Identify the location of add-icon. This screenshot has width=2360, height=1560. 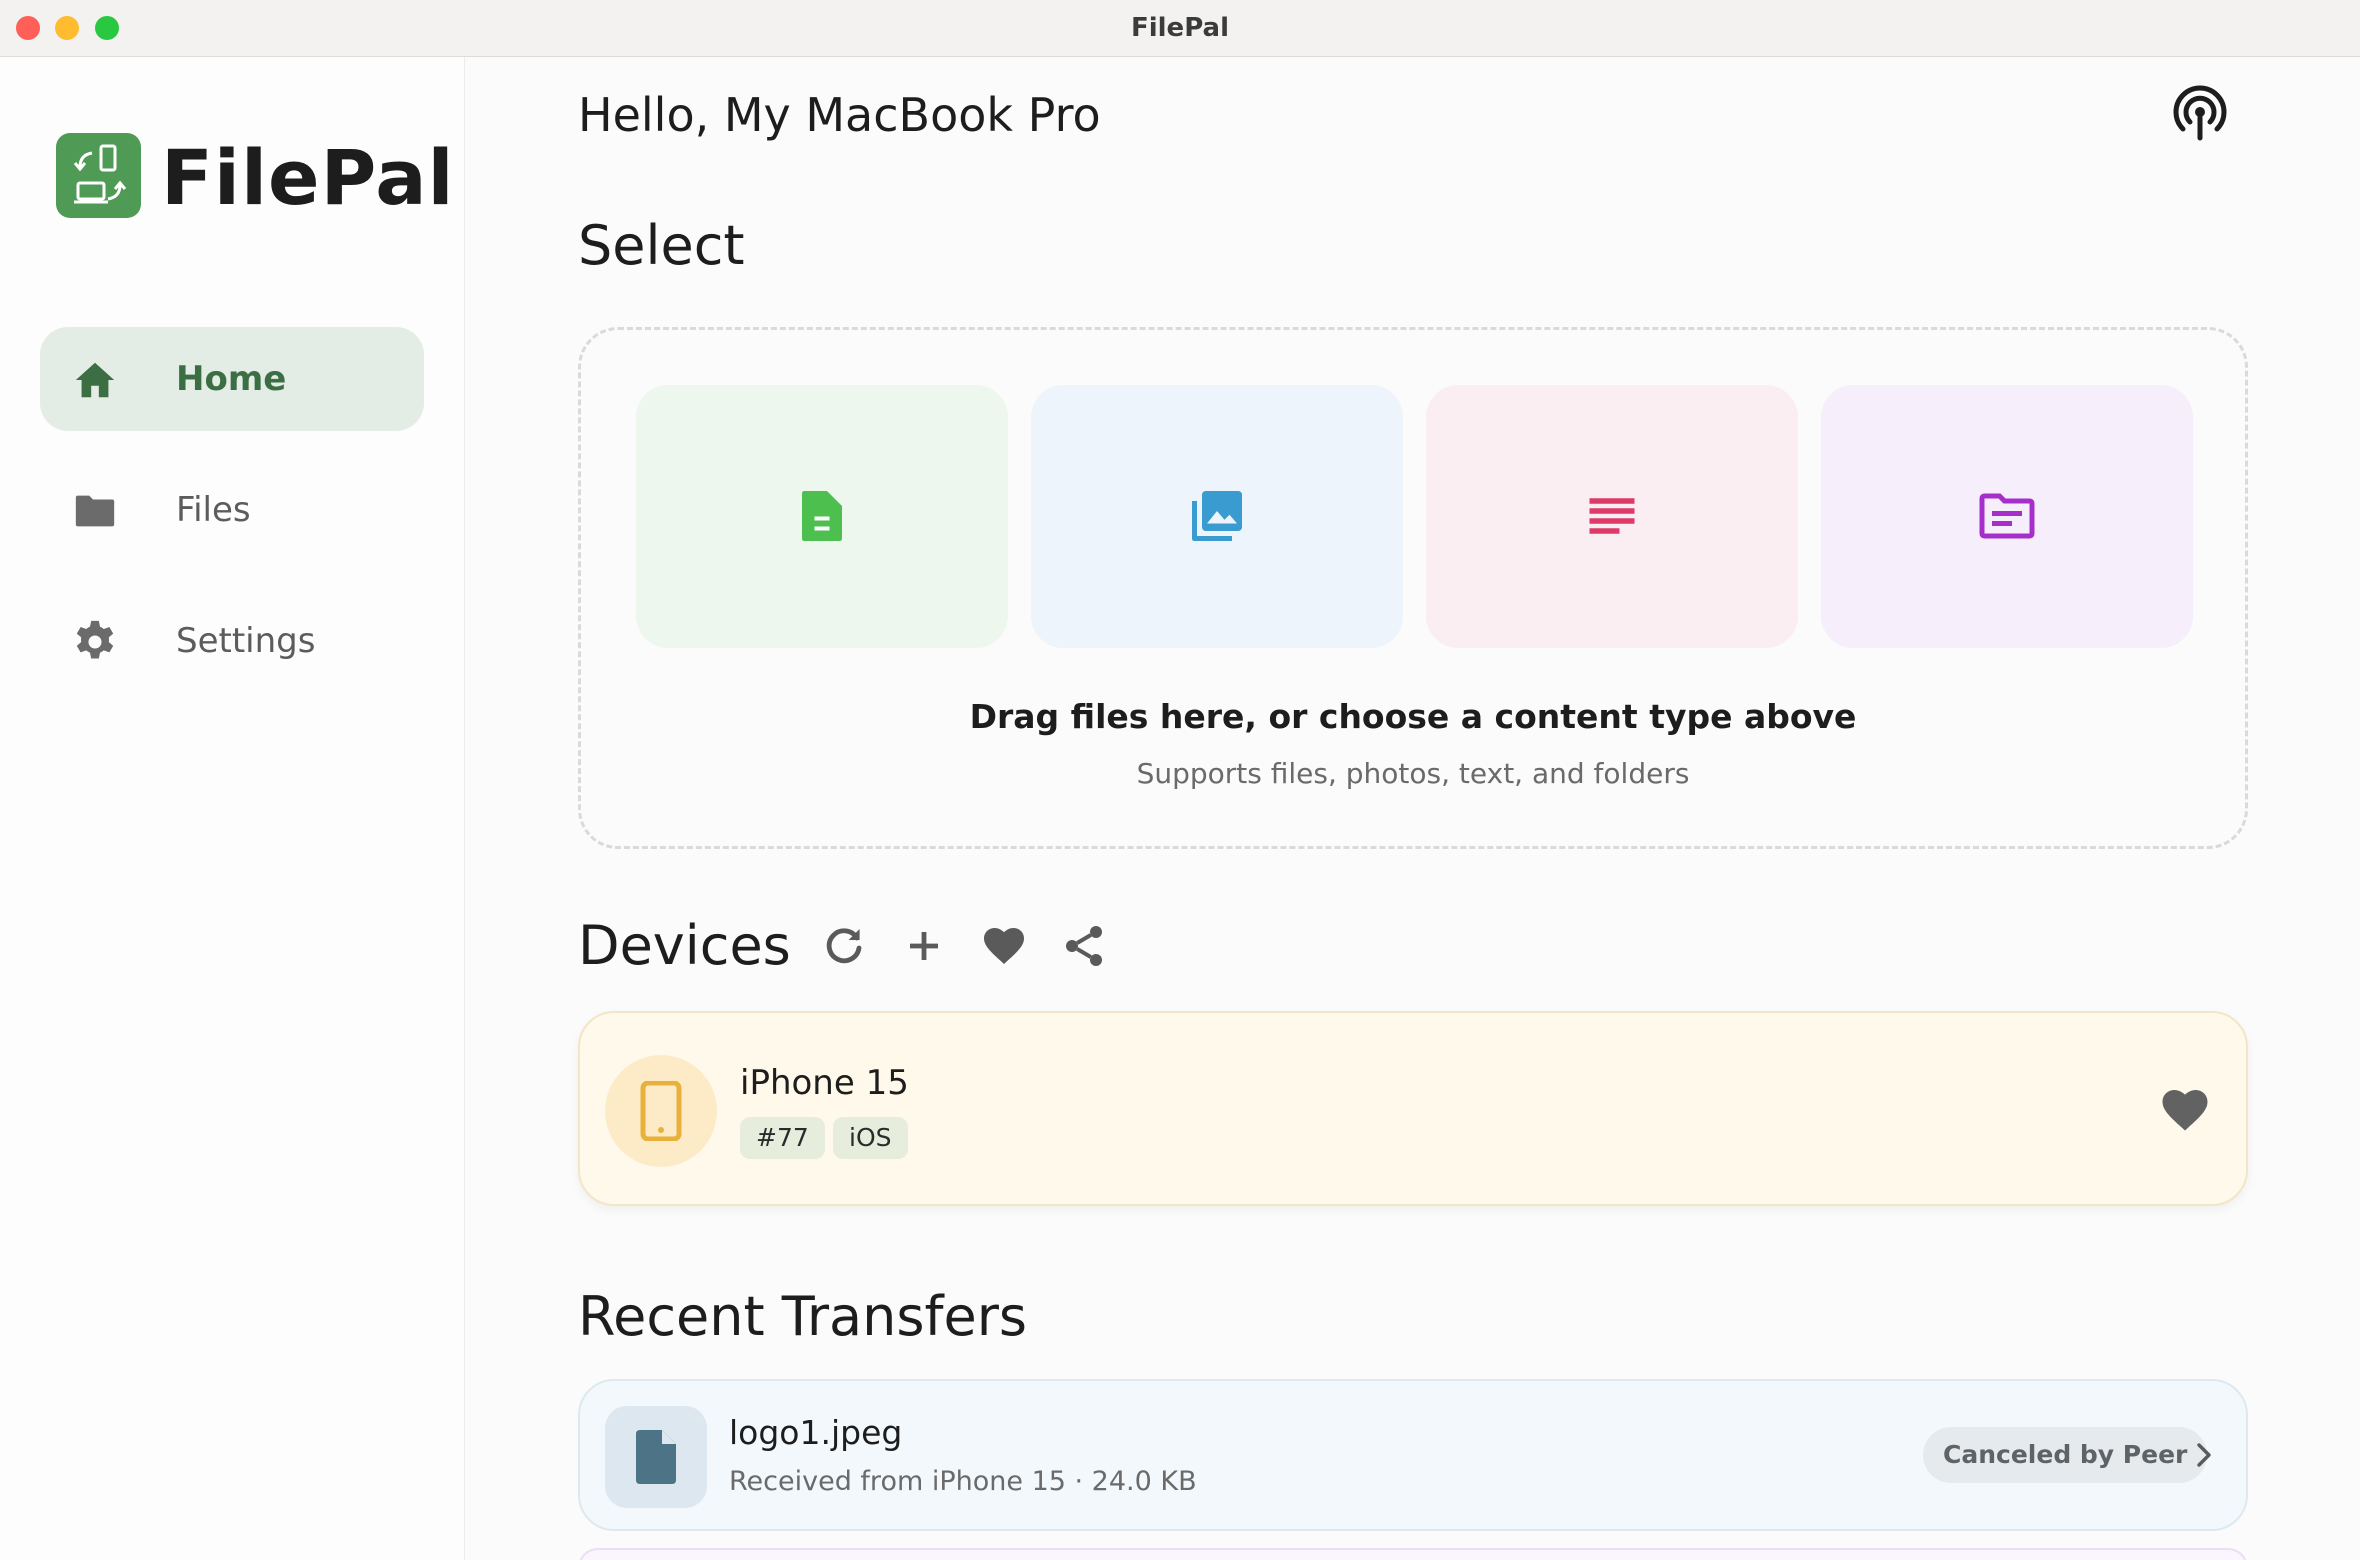
(924, 946).